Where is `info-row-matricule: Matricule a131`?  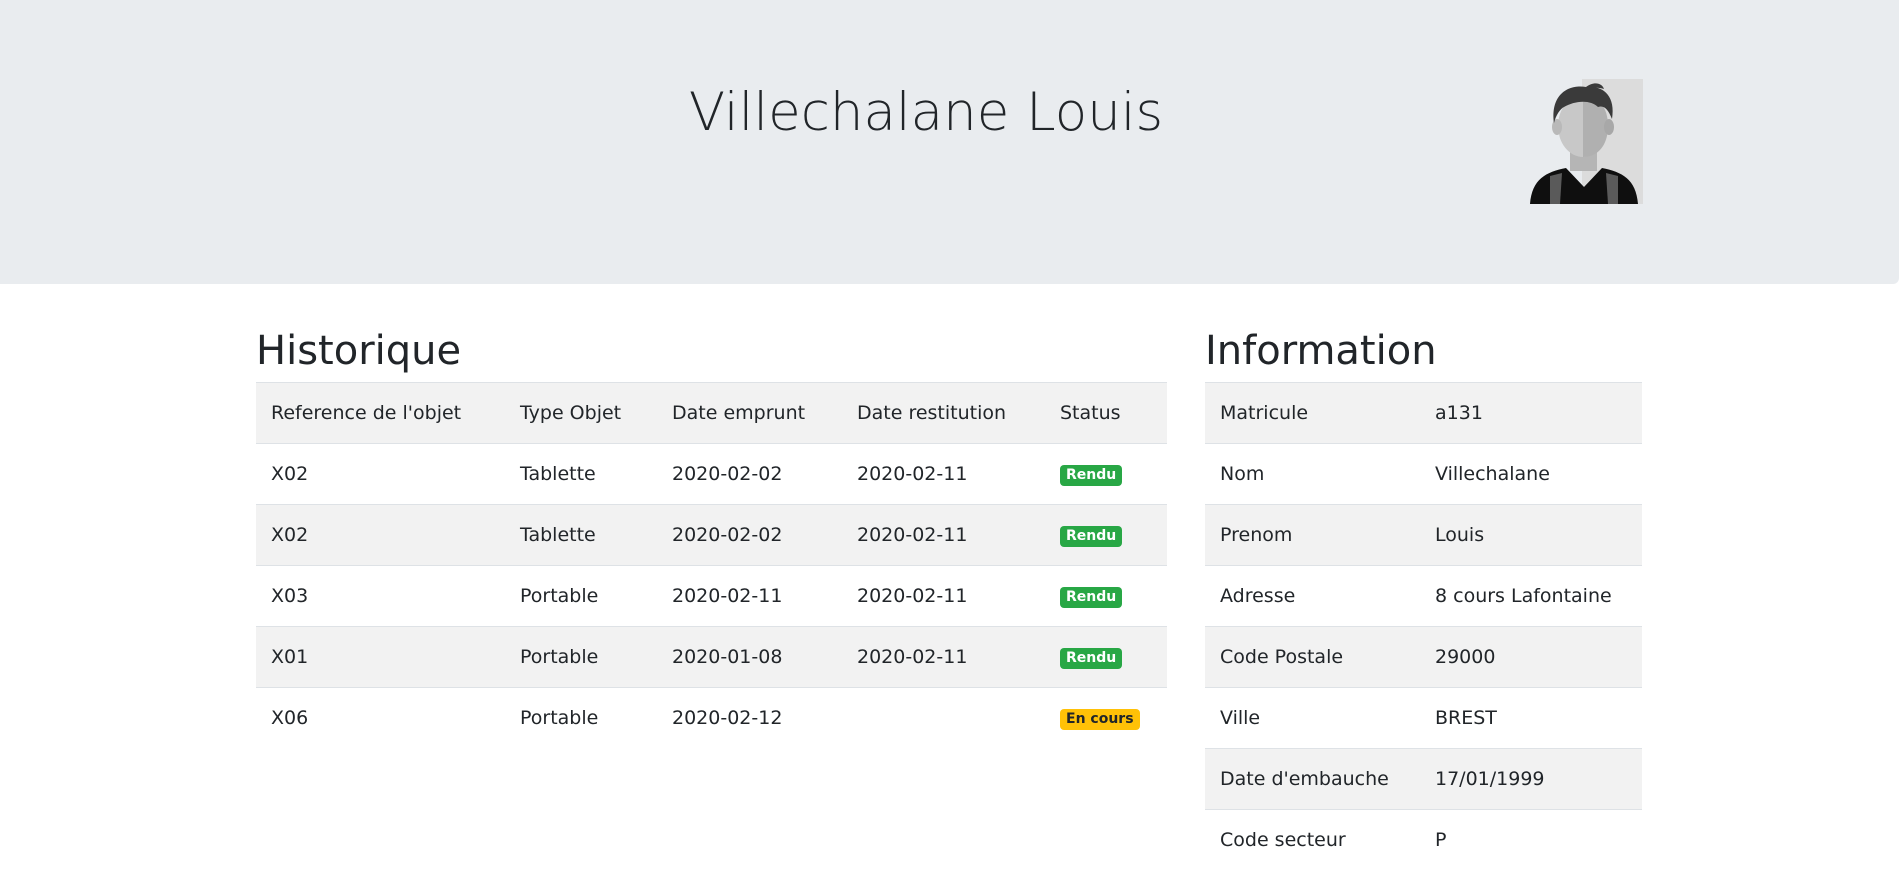 info-row-matricule: Matricule a131 is located at coordinates (1423, 413).